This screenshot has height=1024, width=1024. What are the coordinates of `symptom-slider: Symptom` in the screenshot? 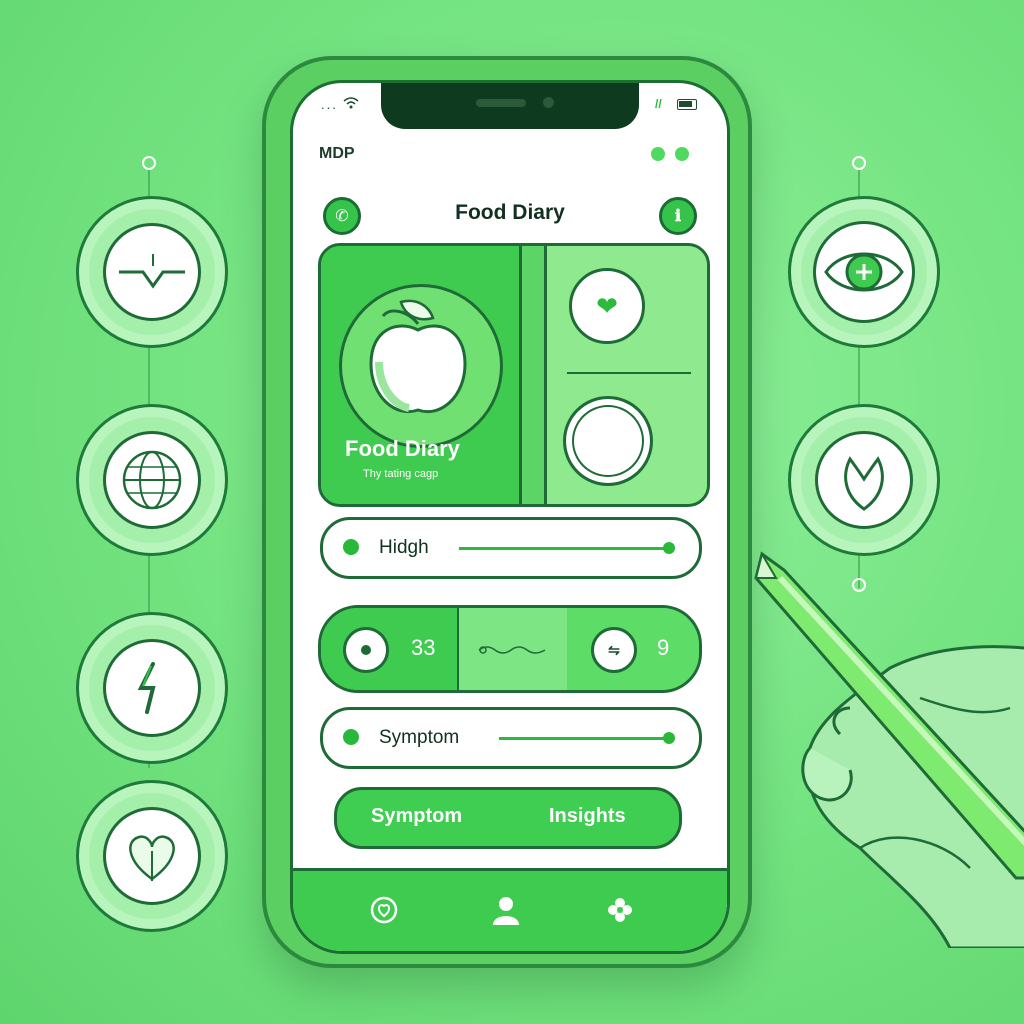 It's located at (511, 738).